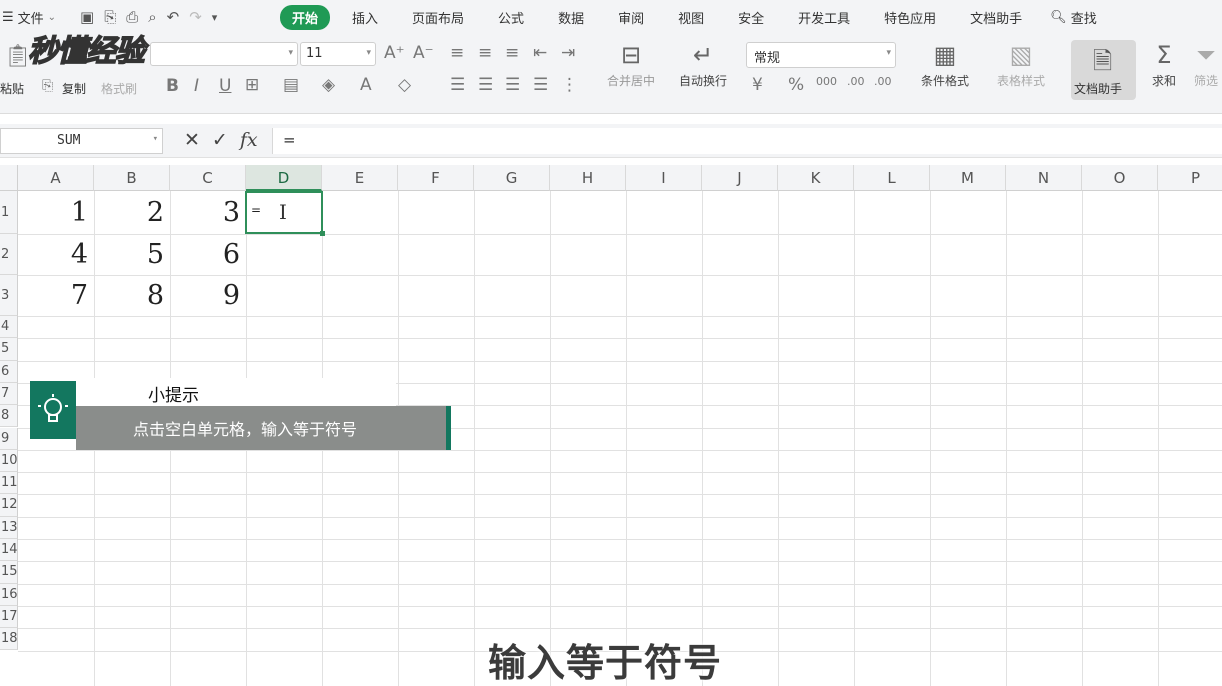 This screenshot has width=1222, height=686. What do you see at coordinates (215, 17) in the screenshot?
I see `customize-dropdown-icon: ▾` at bounding box center [215, 17].